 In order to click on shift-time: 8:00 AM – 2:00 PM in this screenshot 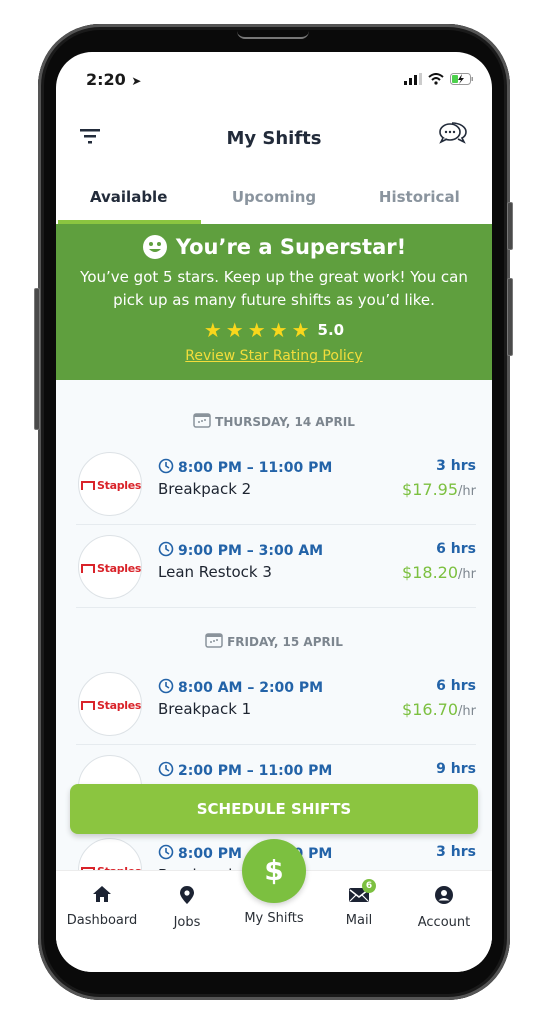, I will do `click(240, 688)`.